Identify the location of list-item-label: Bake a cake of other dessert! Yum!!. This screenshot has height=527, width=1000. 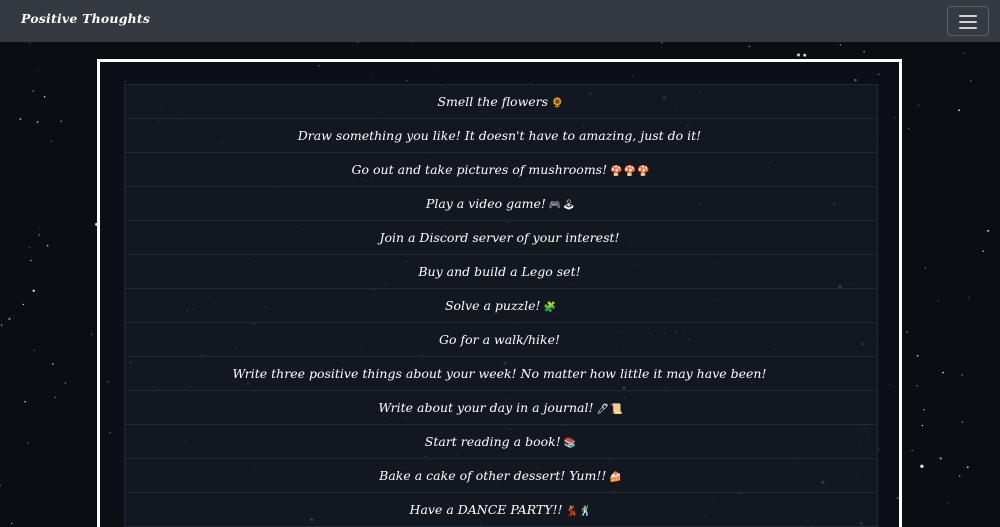
(493, 475).